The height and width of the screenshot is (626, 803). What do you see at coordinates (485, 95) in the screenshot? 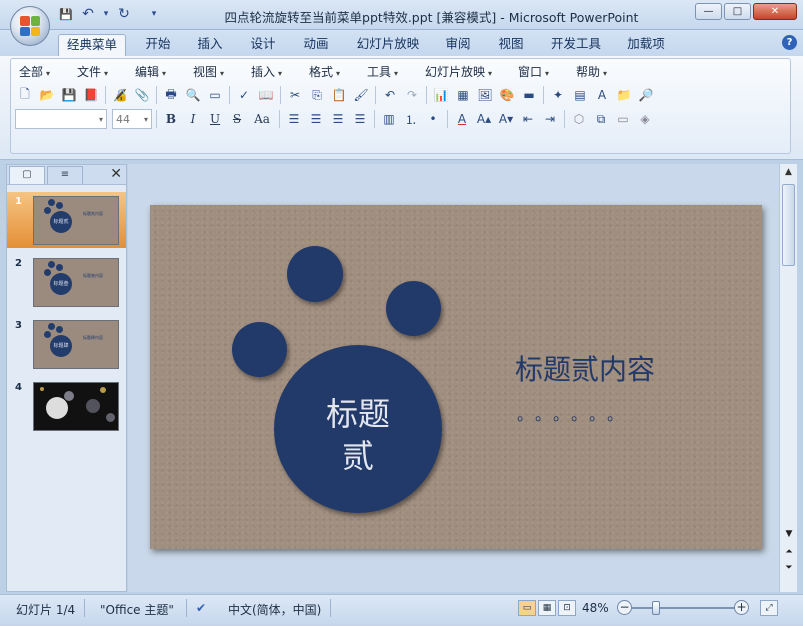
I see `clipart-icon: 🖼` at bounding box center [485, 95].